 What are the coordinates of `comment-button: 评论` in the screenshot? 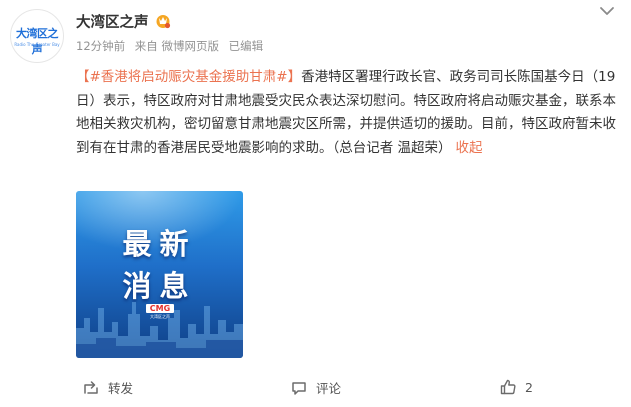 It's located at (315, 387).